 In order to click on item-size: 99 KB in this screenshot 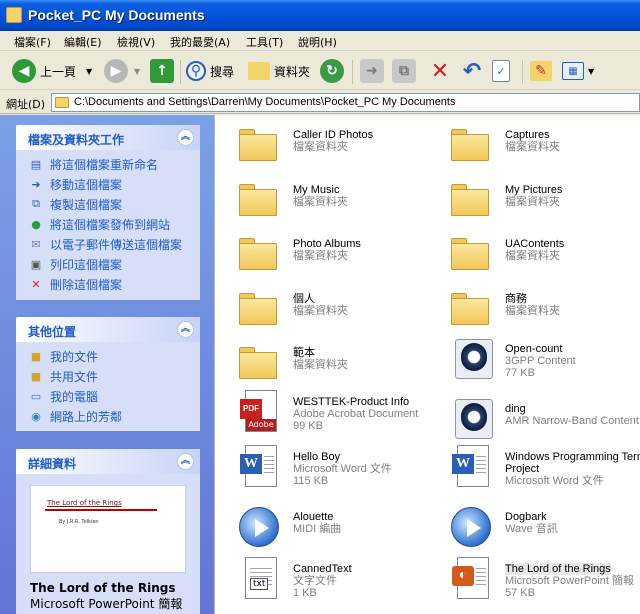, I will do `click(308, 426)`.